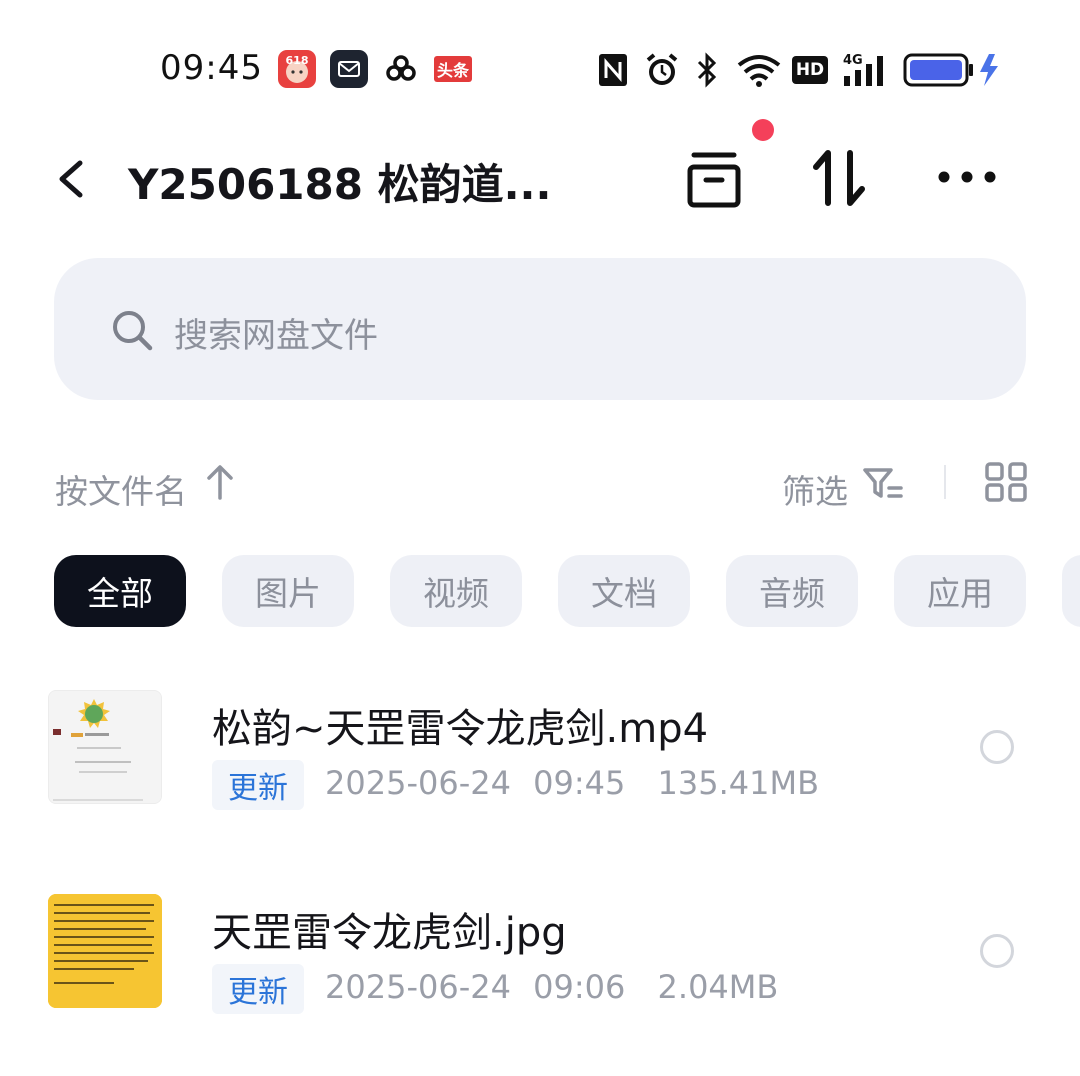 The width and height of the screenshot is (1080, 1076). Describe the element at coordinates (297, 69) in the screenshot. I see `shopping-618-icon: 618` at that location.